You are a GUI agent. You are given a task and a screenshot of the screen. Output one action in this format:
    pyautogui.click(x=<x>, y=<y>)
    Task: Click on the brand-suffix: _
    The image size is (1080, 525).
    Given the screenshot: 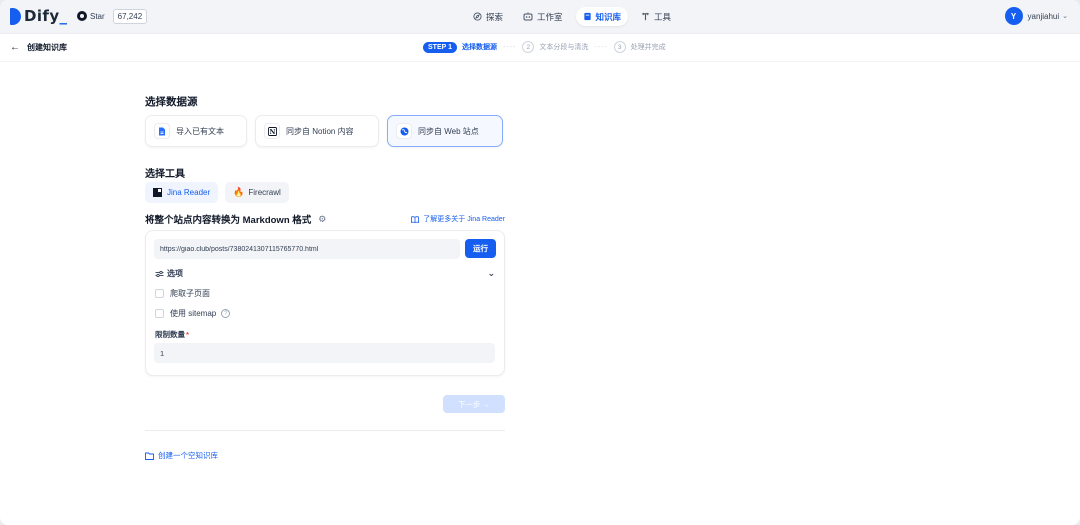 What is the action you would take?
    pyautogui.click(x=63, y=16)
    